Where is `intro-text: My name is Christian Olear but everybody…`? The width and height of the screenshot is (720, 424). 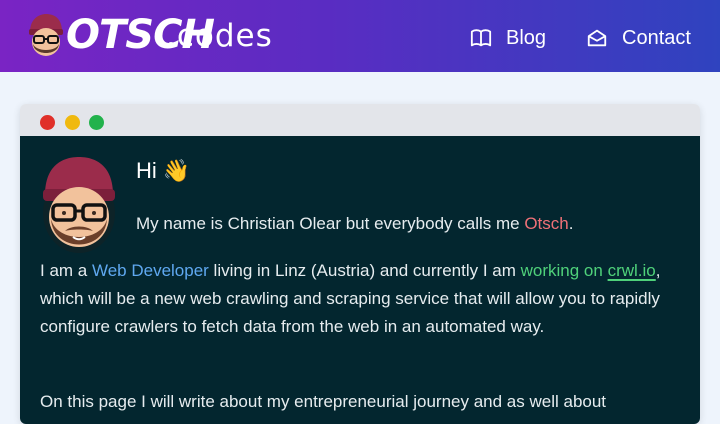 intro-text: My name is Christian Olear but everybody… is located at coordinates (330, 223).